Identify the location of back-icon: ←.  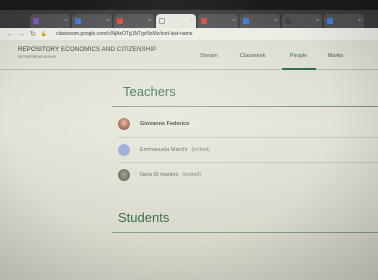
(9, 34).